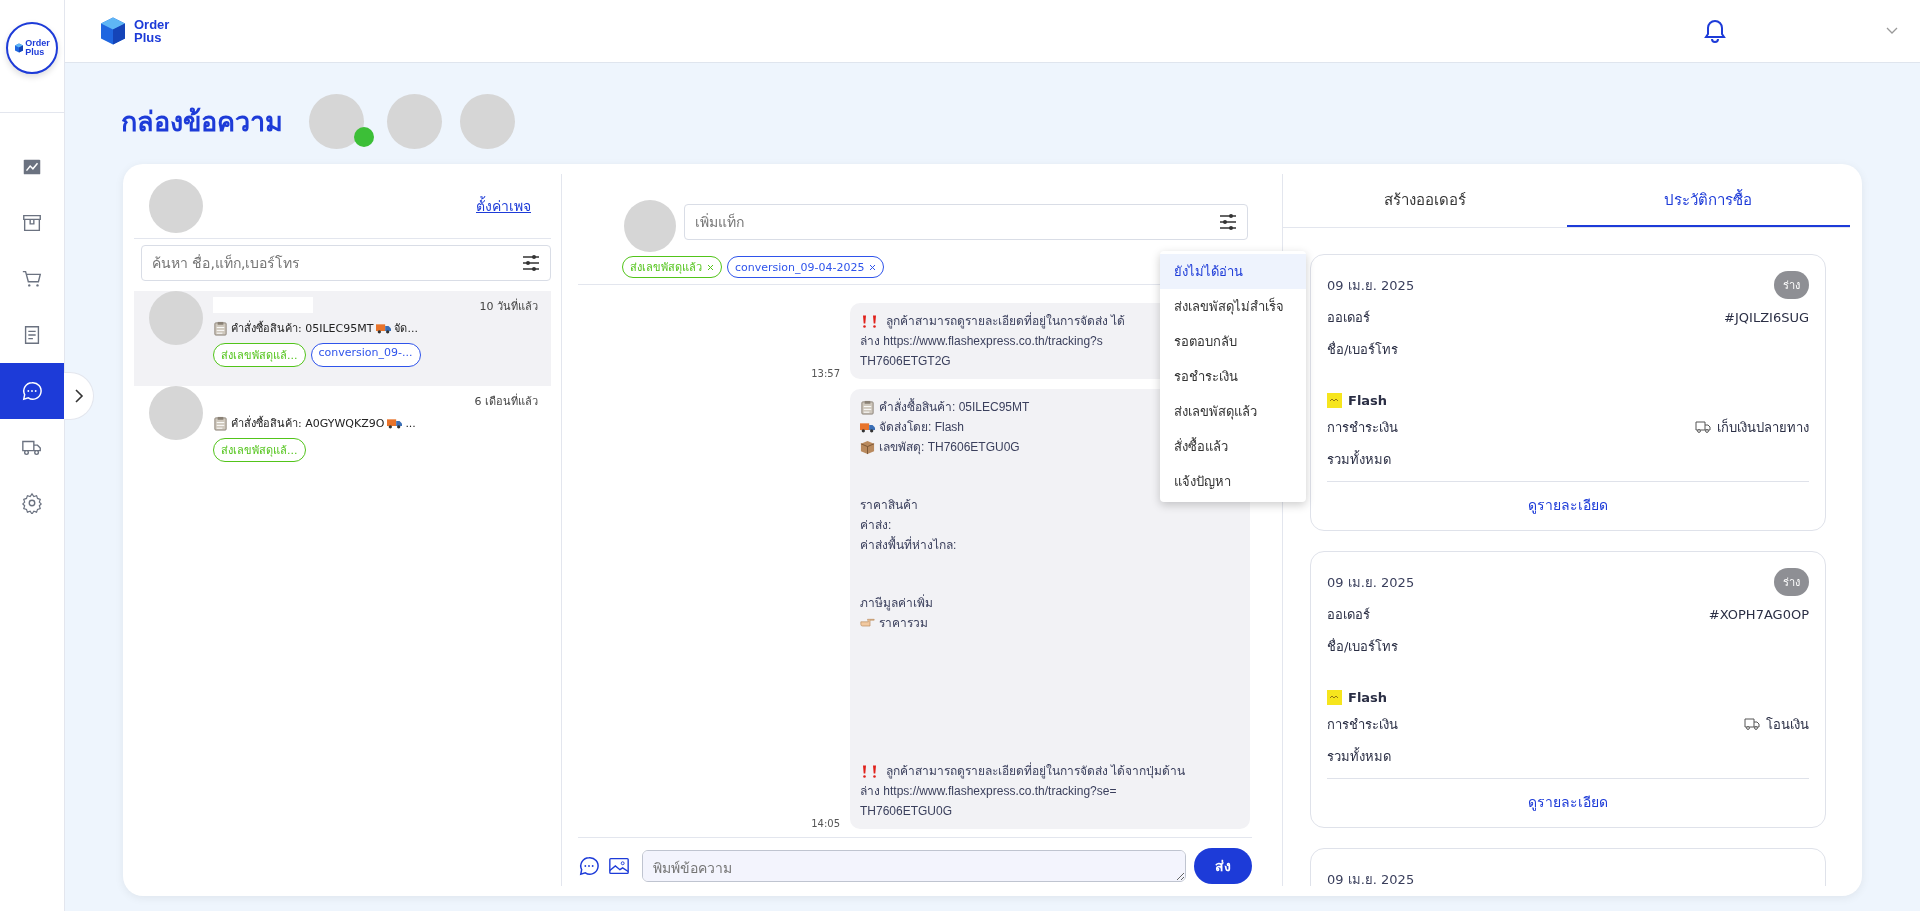  I want to click on message-input: พิมพ์ข้อความ, so click(914, 866).